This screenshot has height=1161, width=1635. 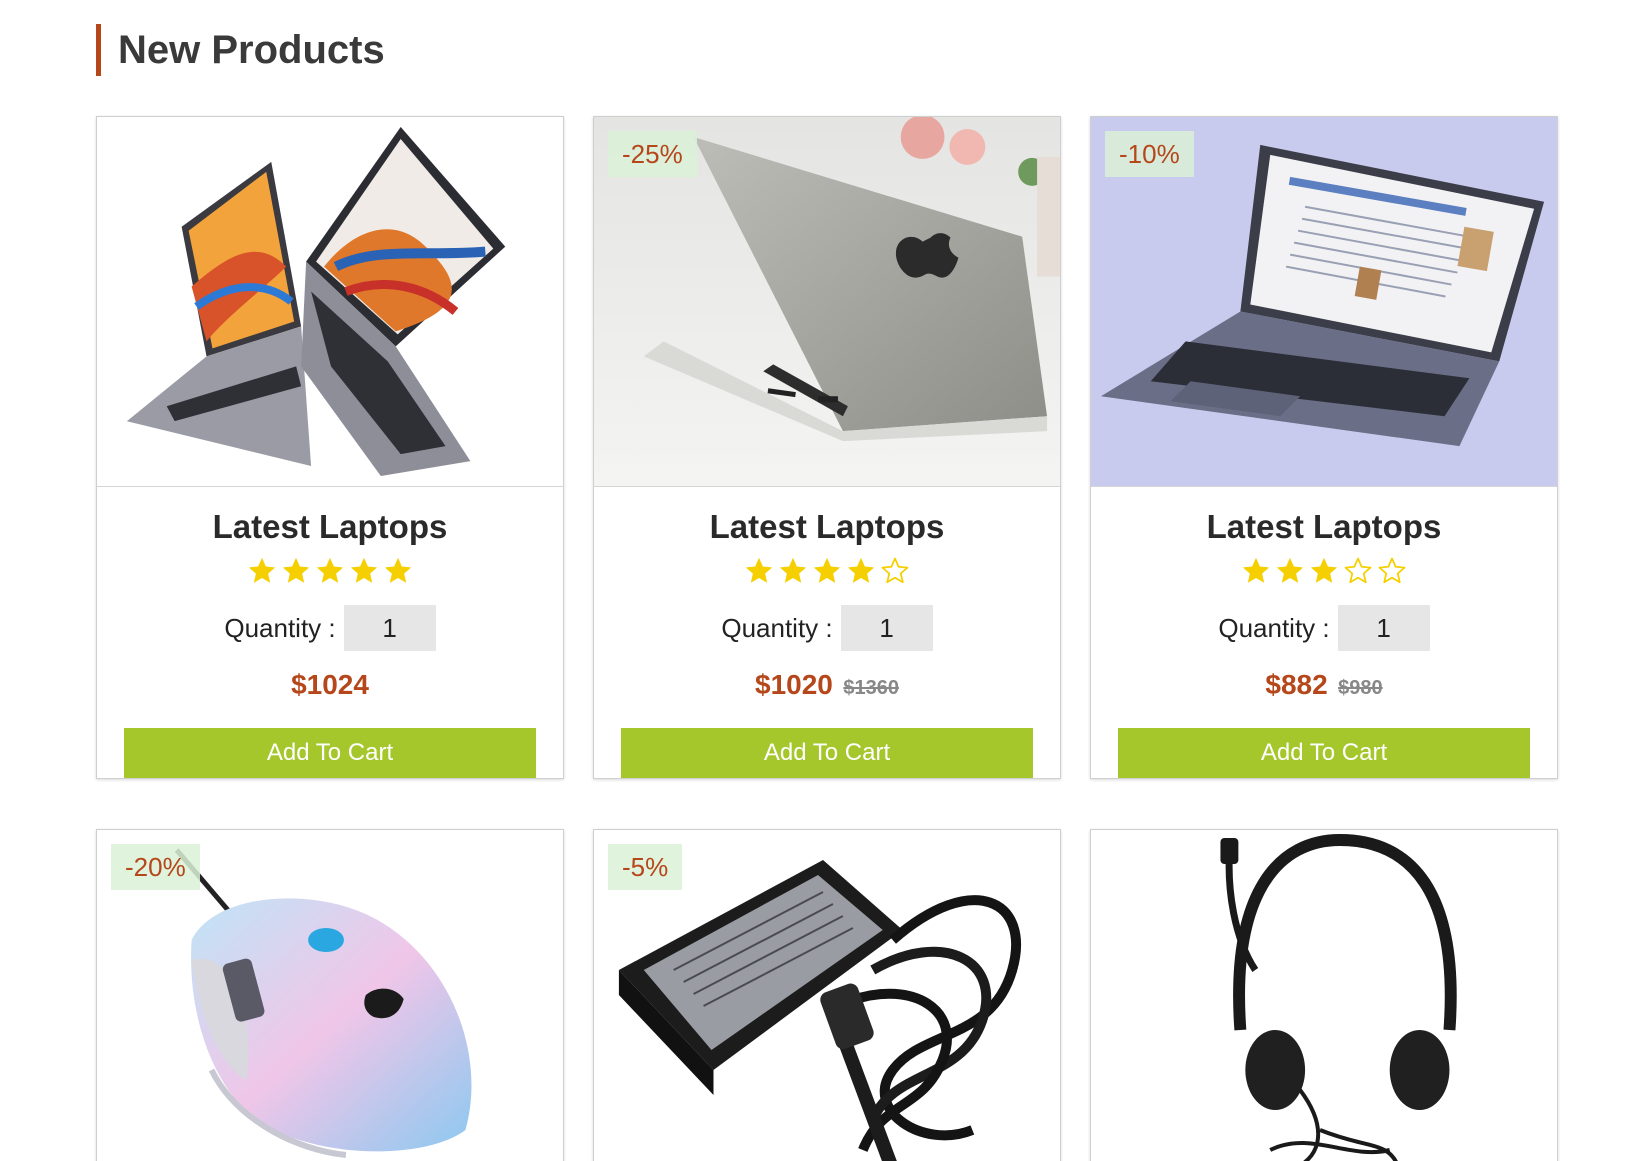 I want to click on ac-adapter-image: -5%, so click(x=827, y=995).